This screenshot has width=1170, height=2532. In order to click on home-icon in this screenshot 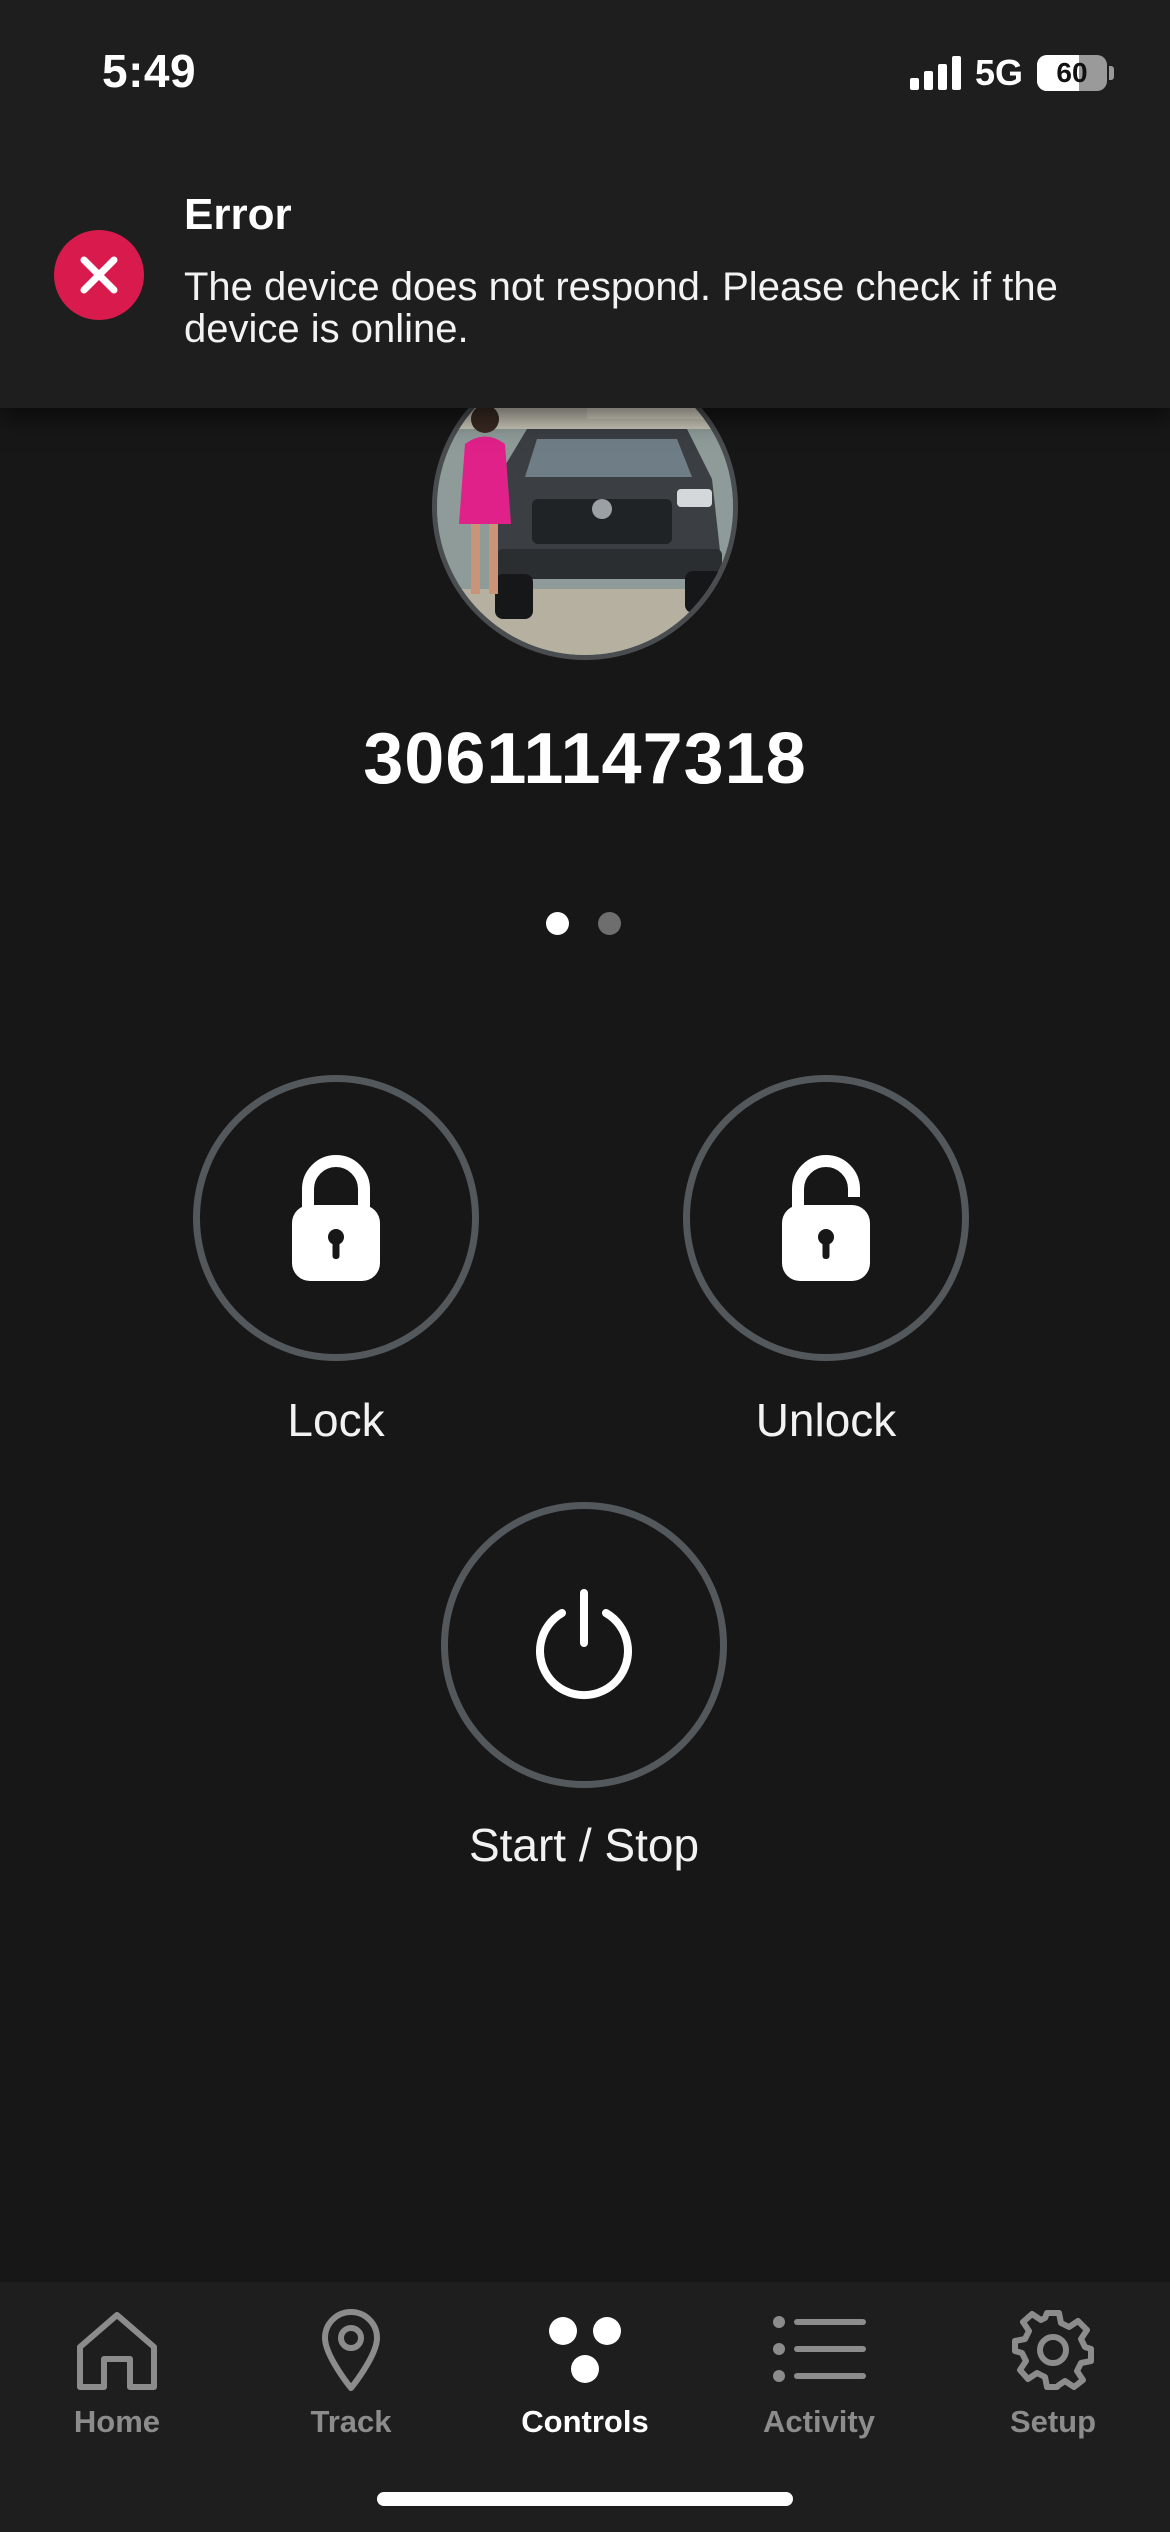, I will do `click(117, 2349)`.